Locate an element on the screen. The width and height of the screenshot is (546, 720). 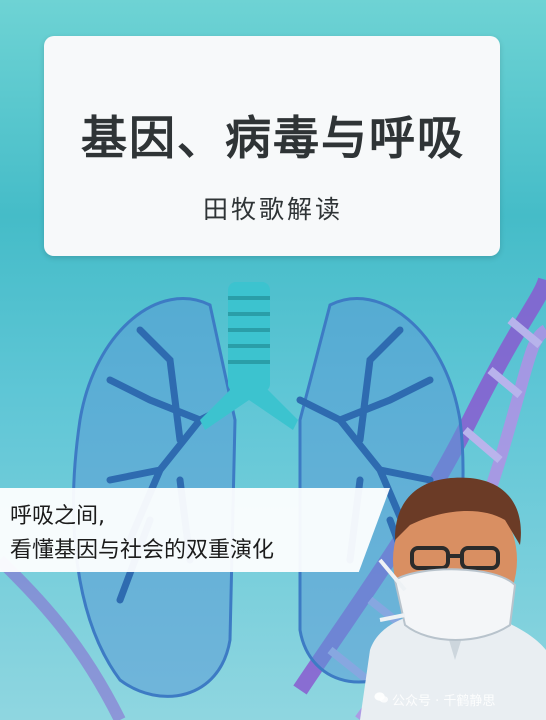
page-title: 基因、病毒与呼吸 is located at coordinates (273, 138).